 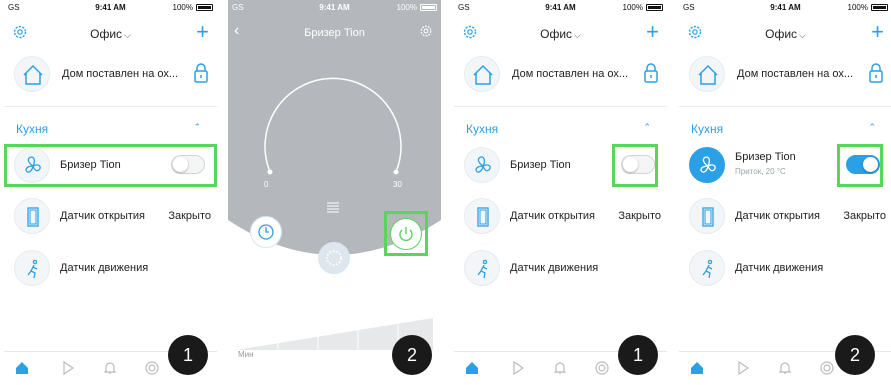 What do you see at coordinates (334, 258) in the screenshot?
I see `mode-button` at bounding box center [334, 258].